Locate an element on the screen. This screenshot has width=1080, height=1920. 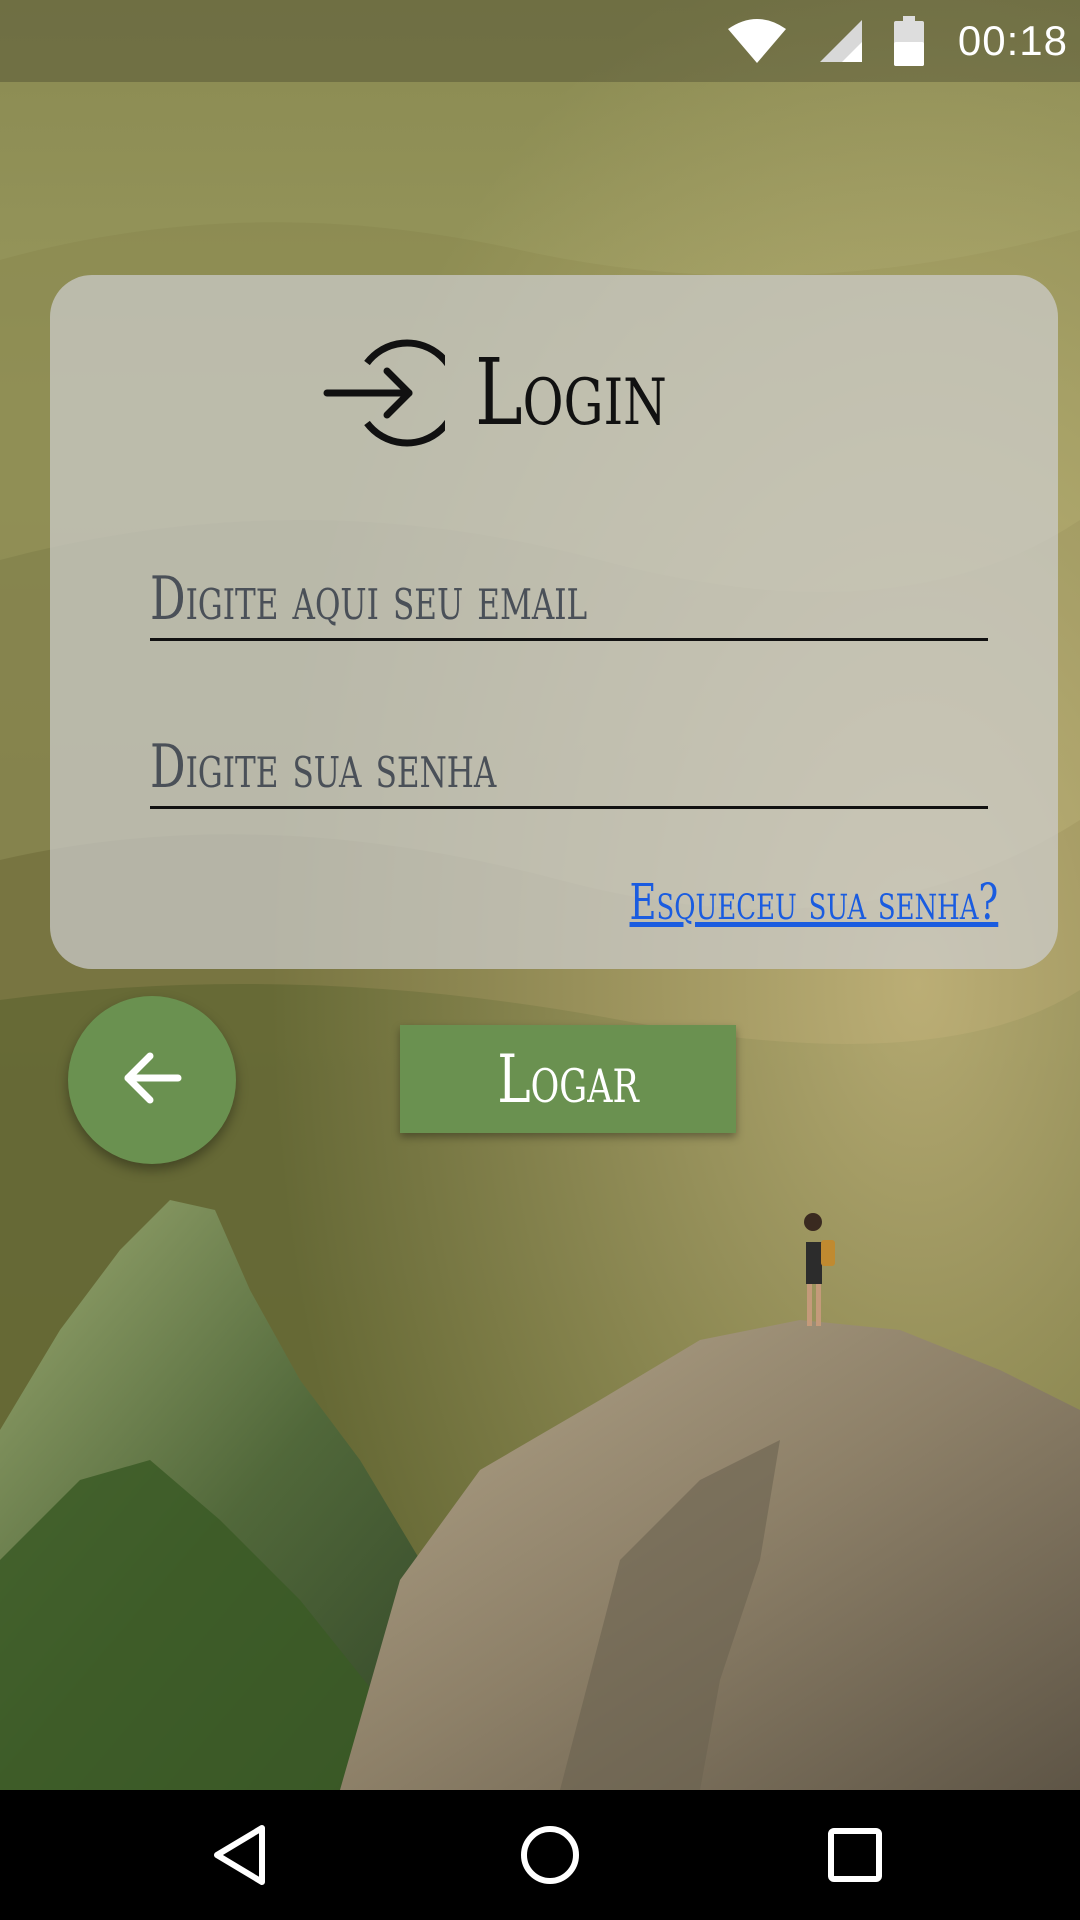
logar-button: Logar is located at coordinates (568, 1079).